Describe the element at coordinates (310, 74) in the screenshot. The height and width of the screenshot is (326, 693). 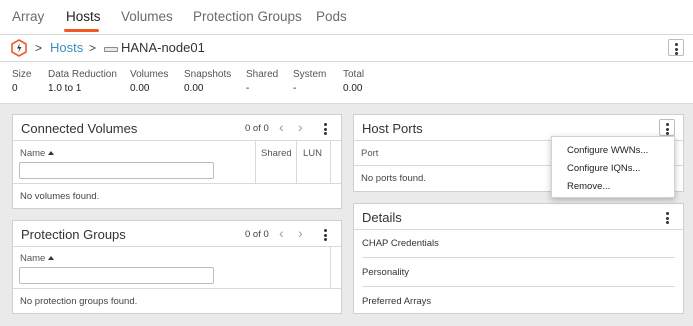
I see `stat-label-system: System` at that location.